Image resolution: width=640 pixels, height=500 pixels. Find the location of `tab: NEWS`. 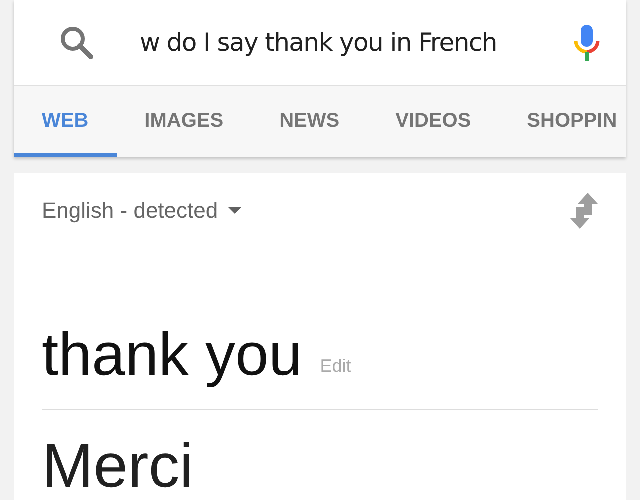

tab: NEWS is located at coordinates (310, 121).